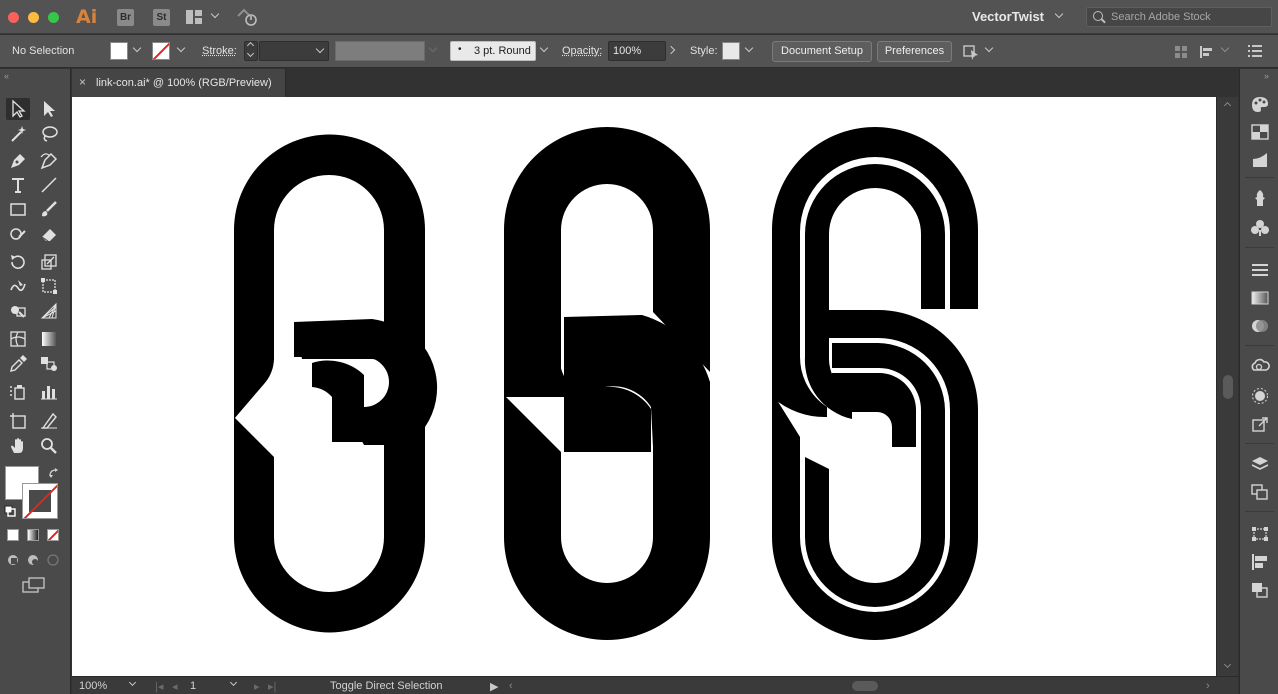 The width and height of the screenshot is (1278, 694). What do you see at coordinates (49, 185) in the screenshot?
I see `line-segment-tool` at bounding box center [49, 185].